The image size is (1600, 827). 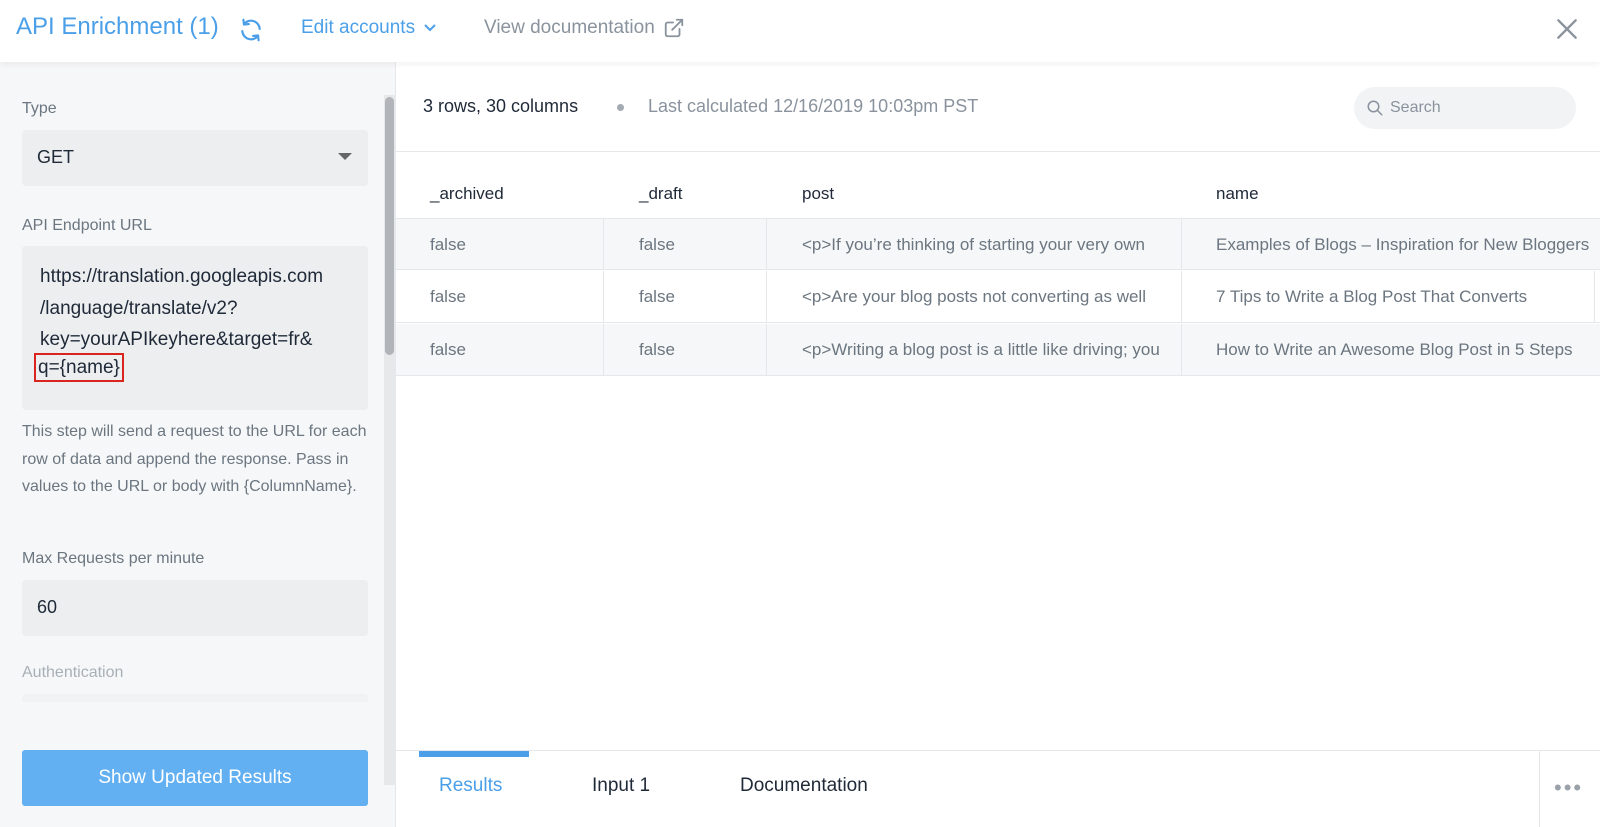 I want to click on caret-down-icon, so click(x=345, y=156).